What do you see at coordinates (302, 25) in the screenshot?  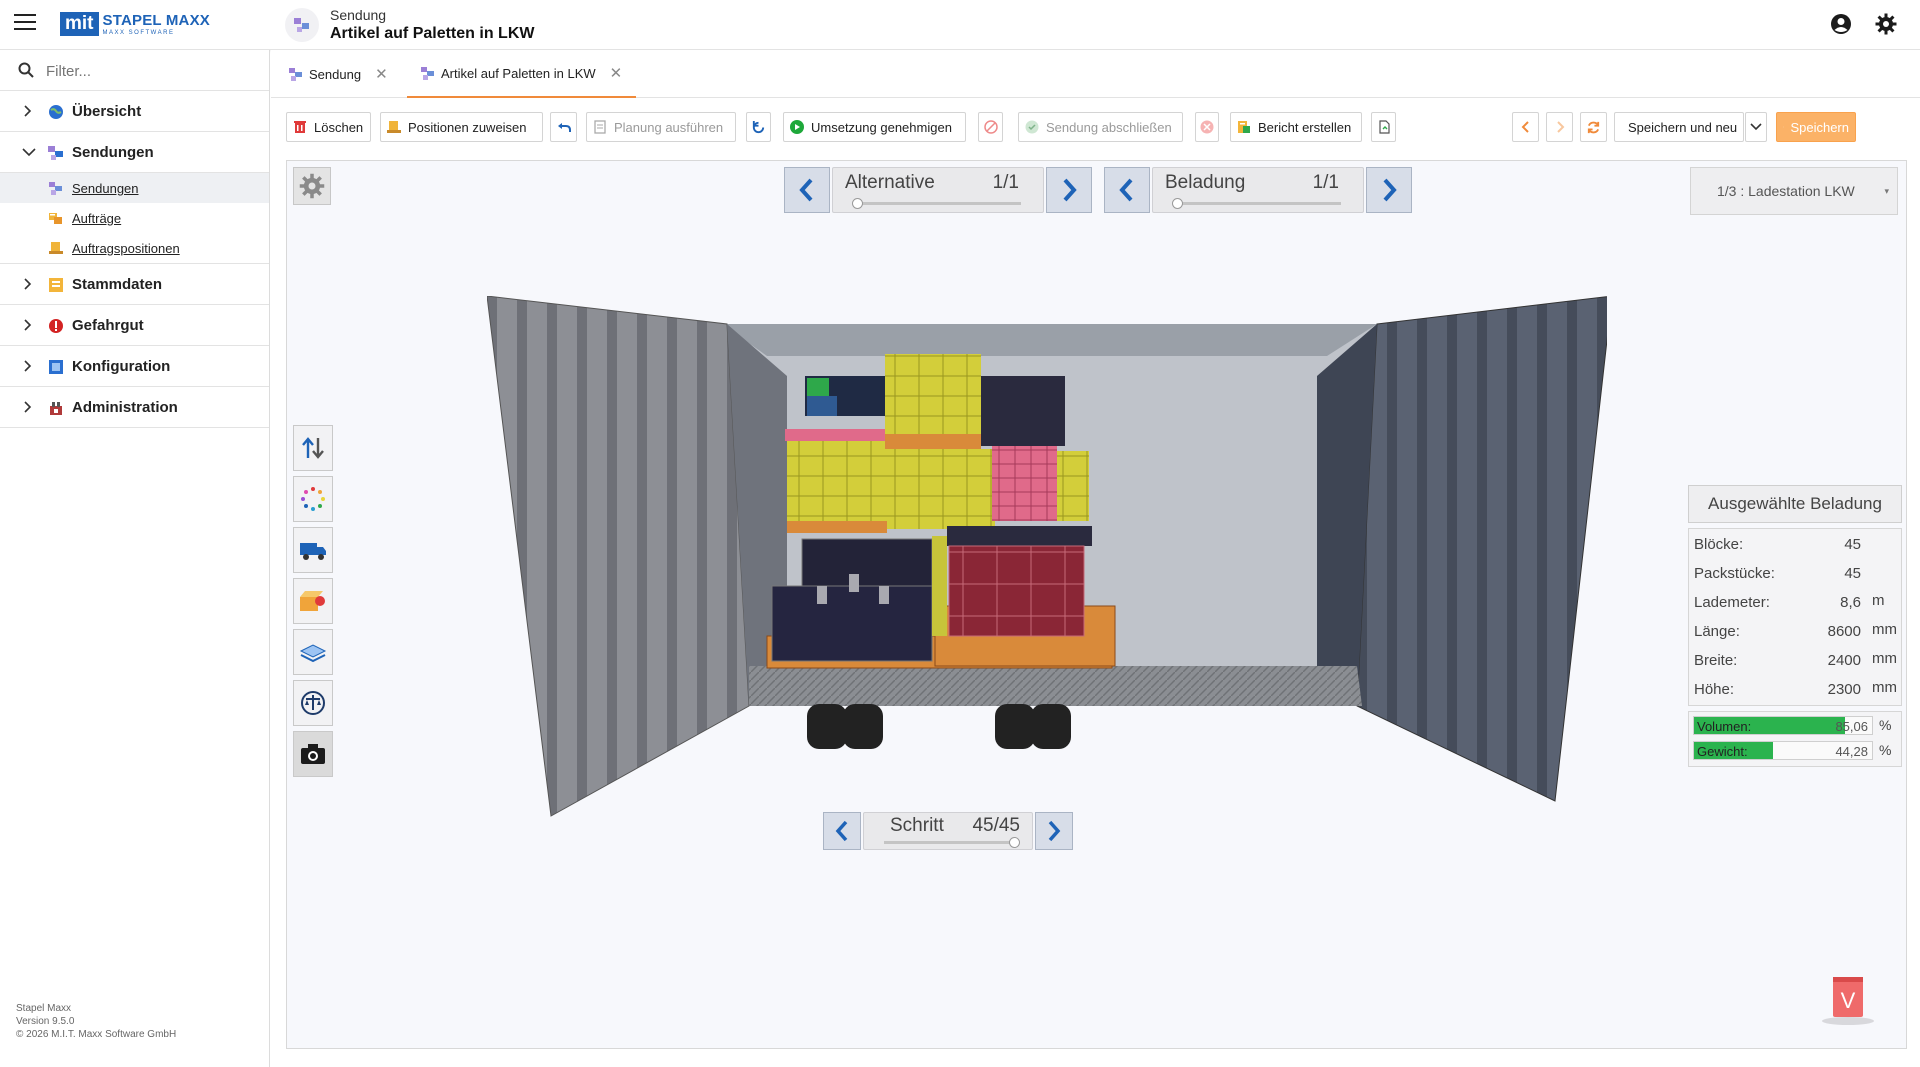 I see `shipment-icon` at bounding box center [302, 25].